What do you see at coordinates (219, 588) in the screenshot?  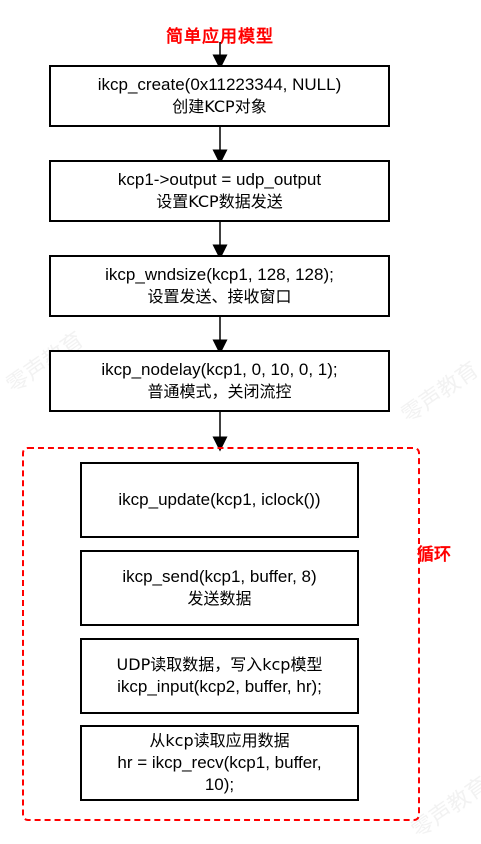 I see `loop-step-send: ikcp_send(kcp1, buffer, 8) 发送数据` at bounding box center [219, 588].